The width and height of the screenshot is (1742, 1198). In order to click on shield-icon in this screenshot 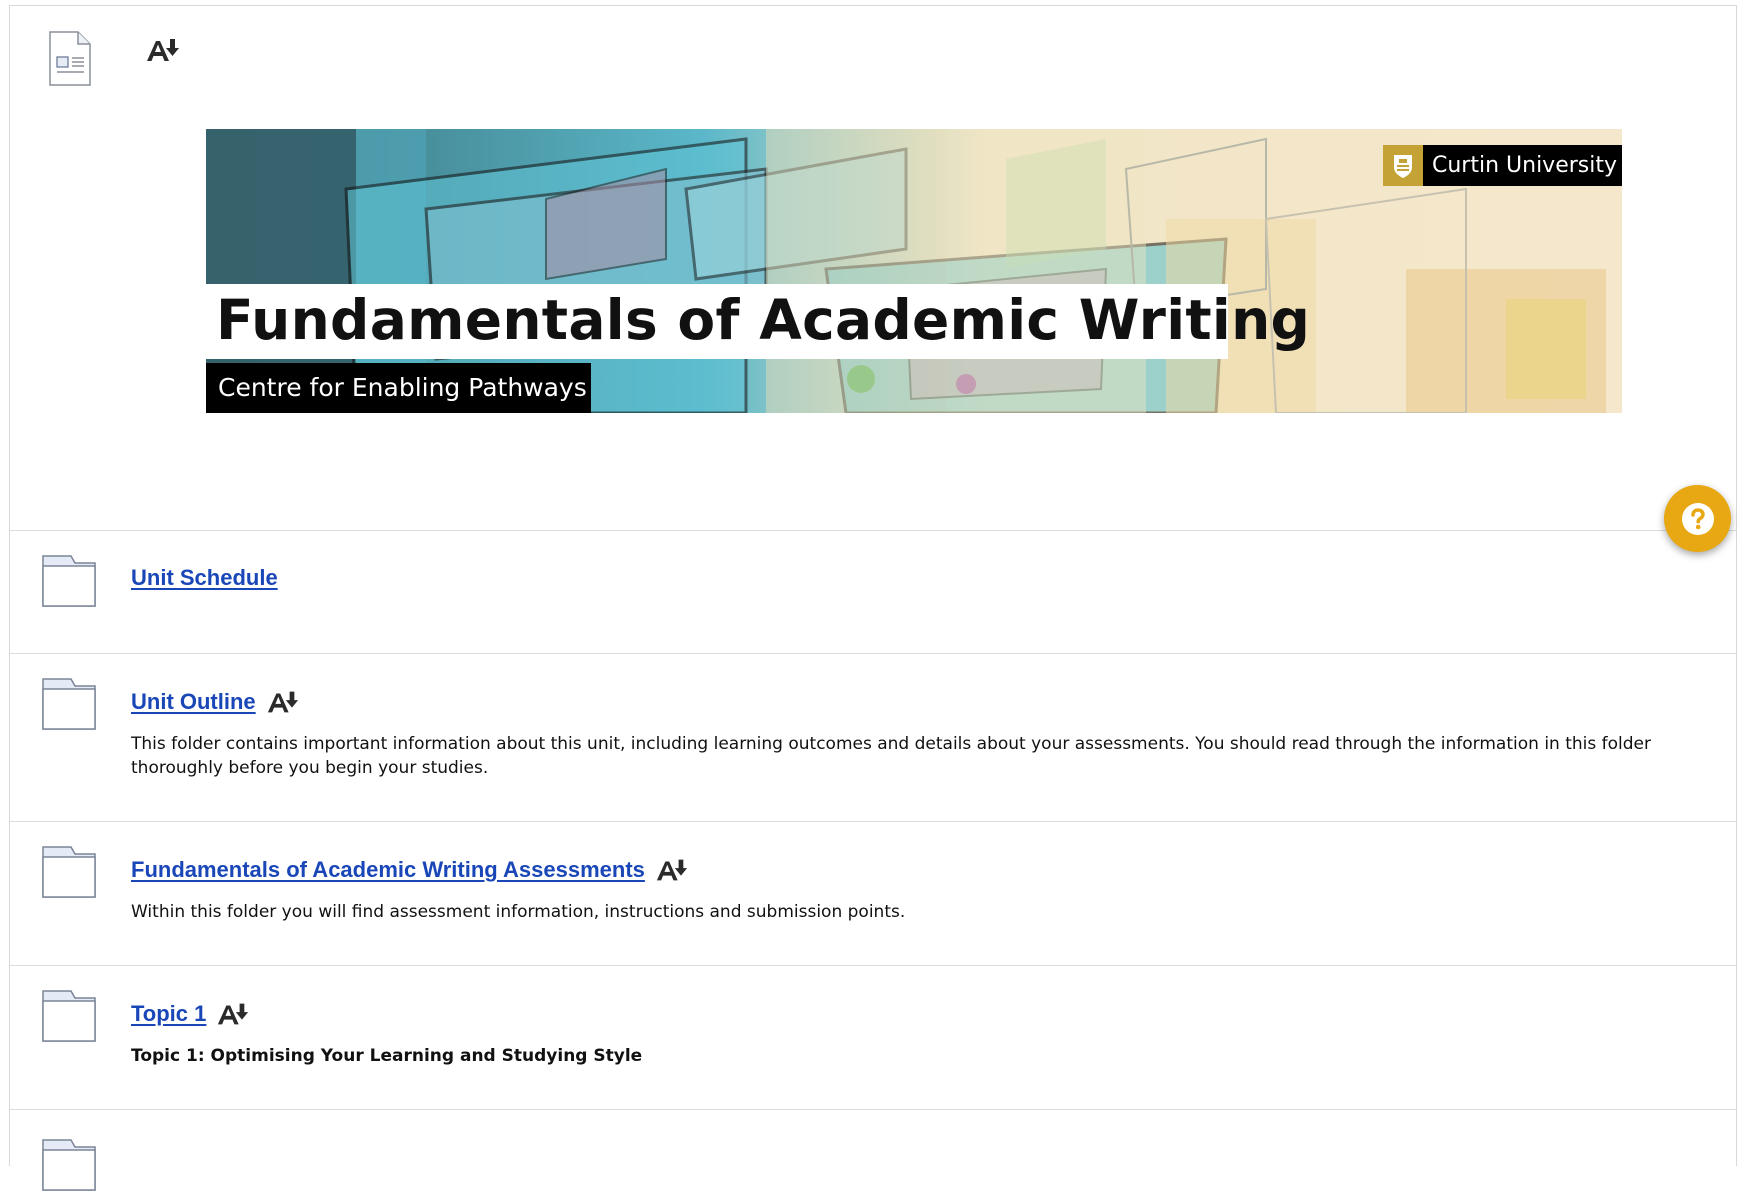, I will do `click(1403, 165)`.